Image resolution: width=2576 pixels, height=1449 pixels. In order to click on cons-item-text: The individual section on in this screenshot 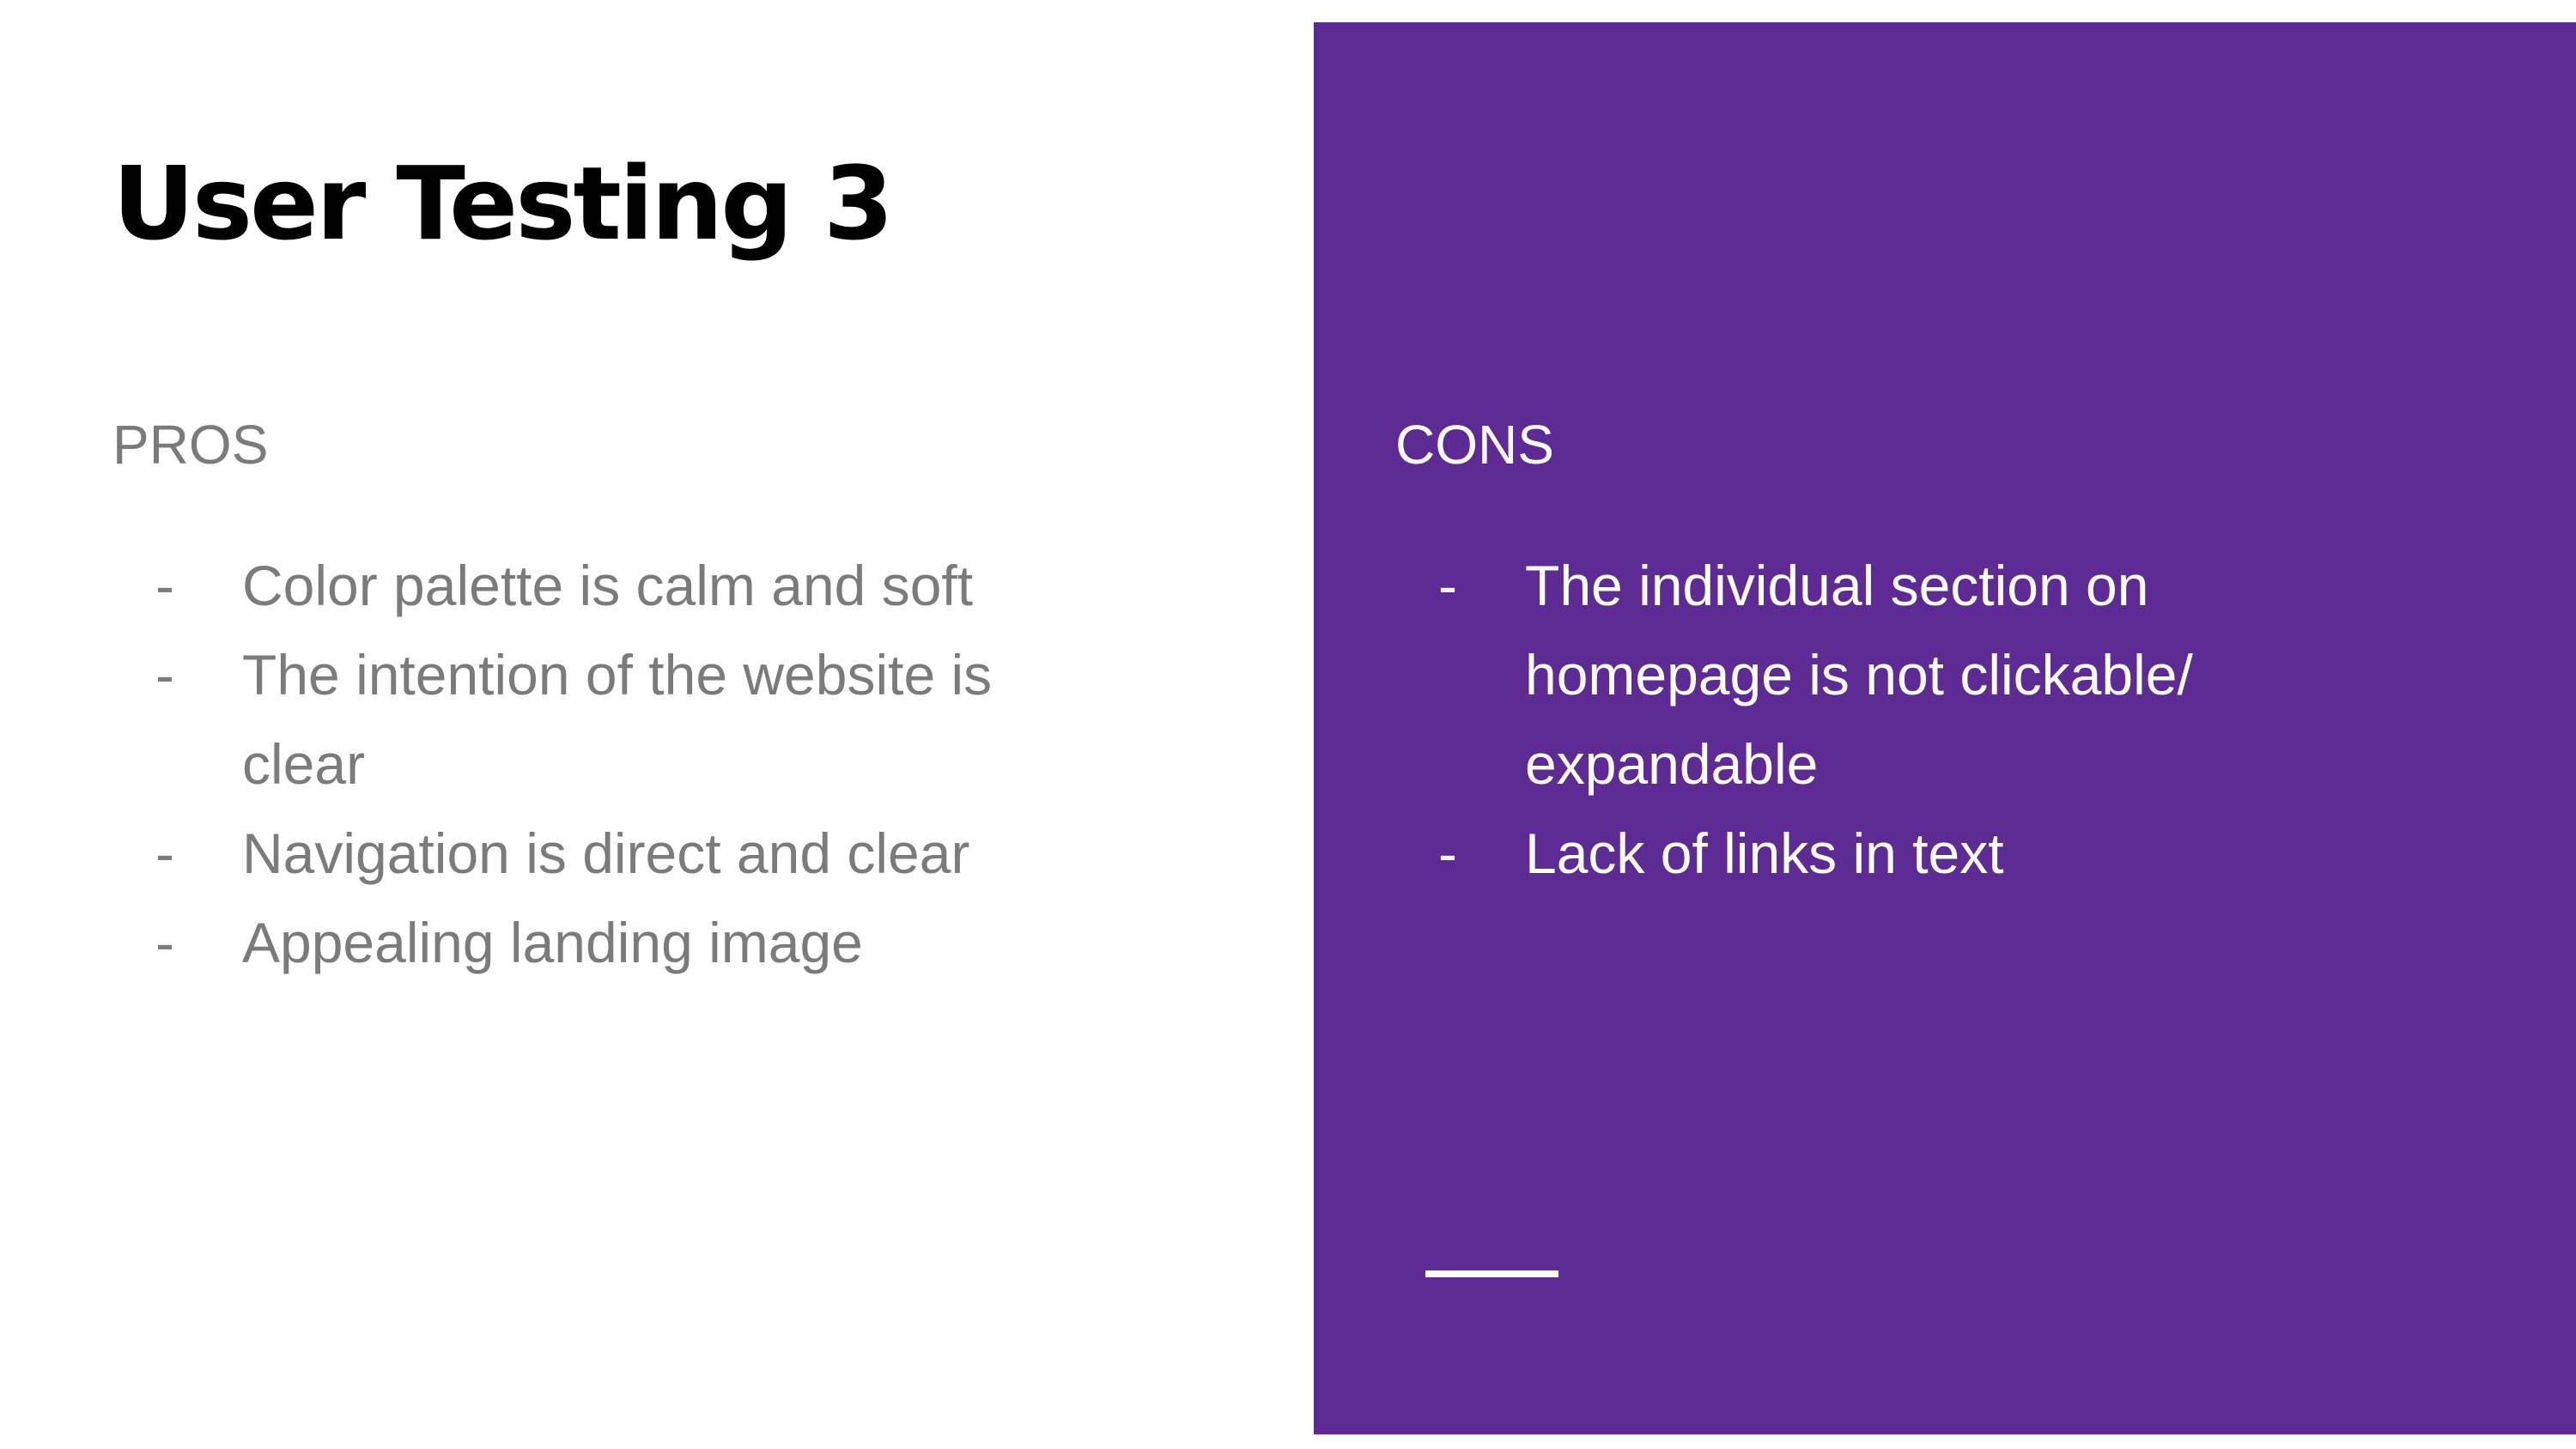, I will do `click(1837, 585)`.